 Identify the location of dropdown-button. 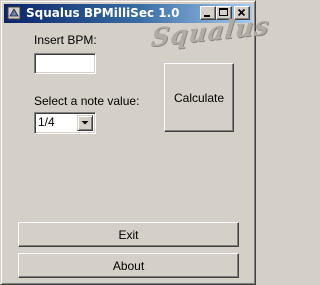
(85, 123).